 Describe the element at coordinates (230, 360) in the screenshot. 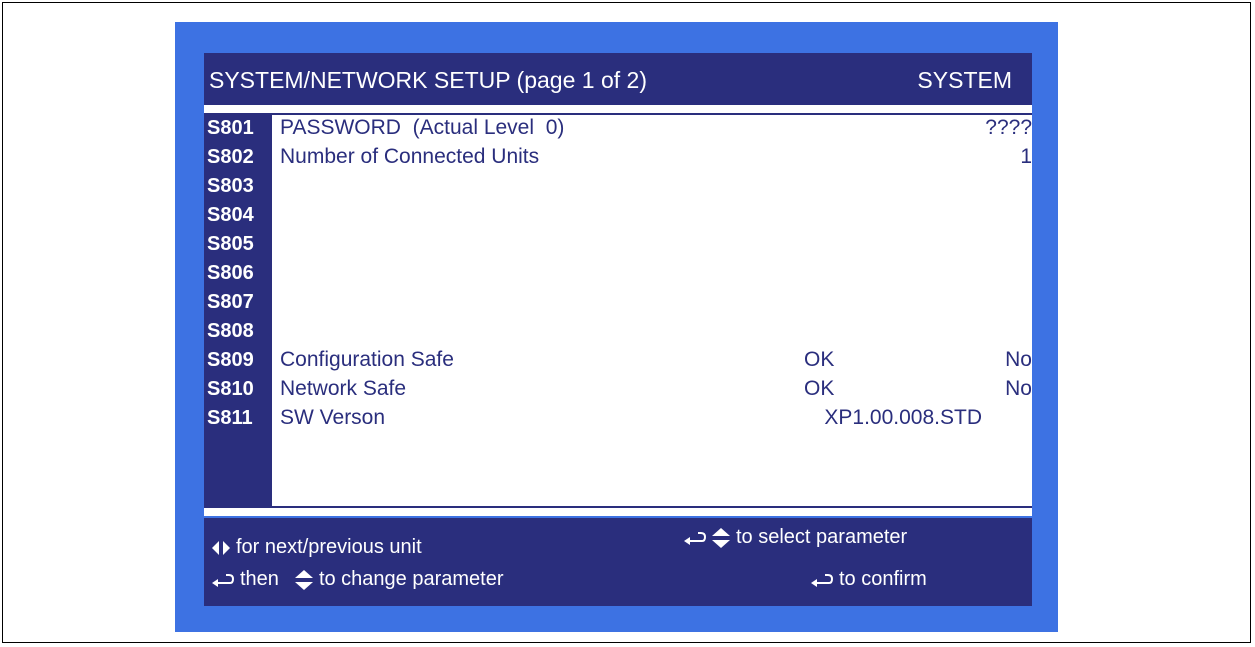

I see `param-code: S809` at that location.